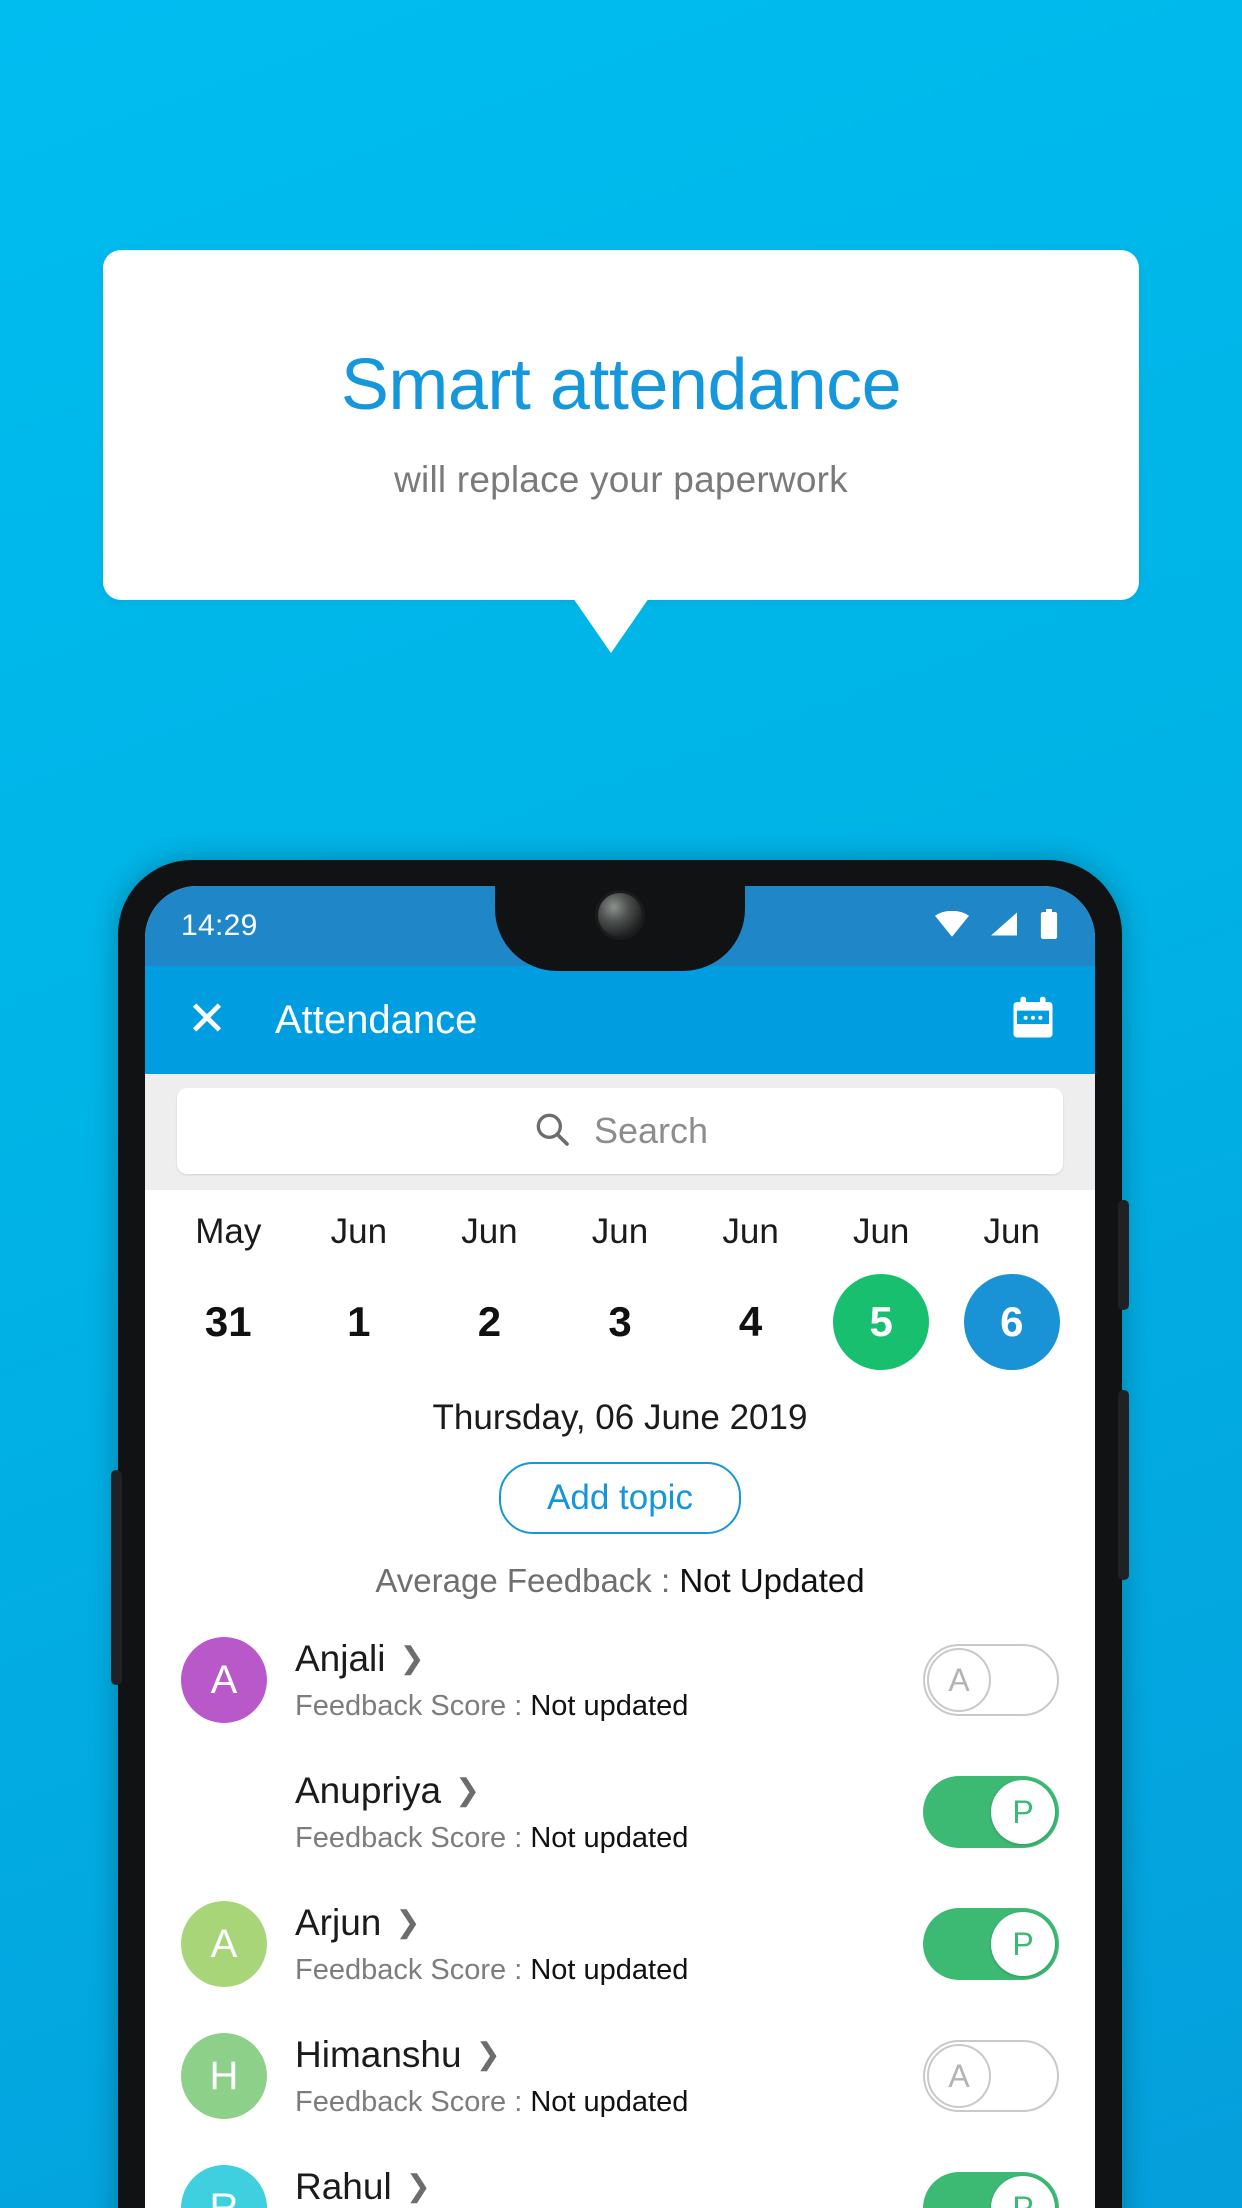 Image resolution: width=1242 pixels, height=2208 pixels. I want to click on student-info: Anjali ❯ Feedback Score : Not updated, so click(609, 1680).